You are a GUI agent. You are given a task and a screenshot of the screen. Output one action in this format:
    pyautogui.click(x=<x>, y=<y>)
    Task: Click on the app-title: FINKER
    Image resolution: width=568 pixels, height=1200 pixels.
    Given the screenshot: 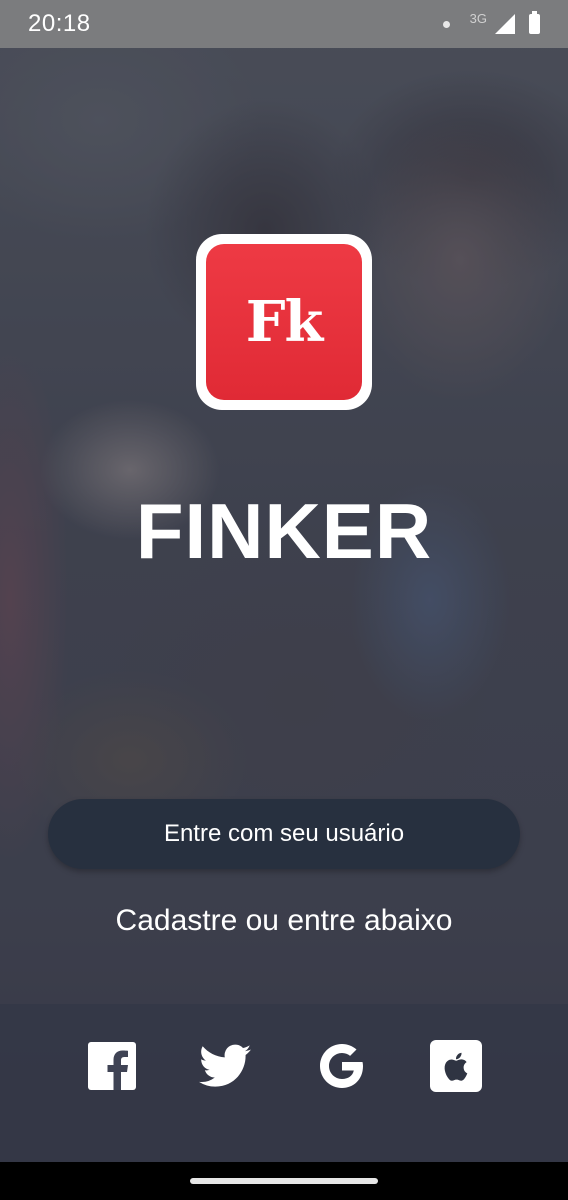 What is the action you would take?
    pyautogui.click(x=284, y=531)
    